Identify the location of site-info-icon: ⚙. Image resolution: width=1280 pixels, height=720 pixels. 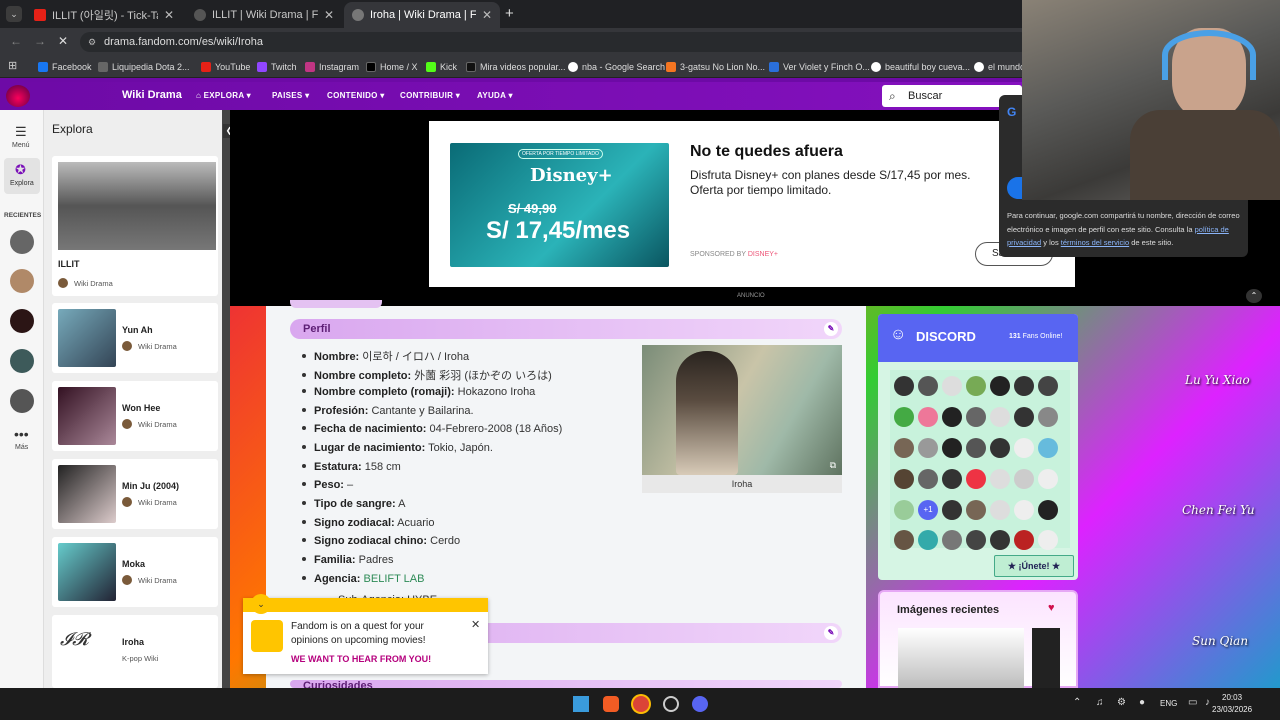
(92, 42).